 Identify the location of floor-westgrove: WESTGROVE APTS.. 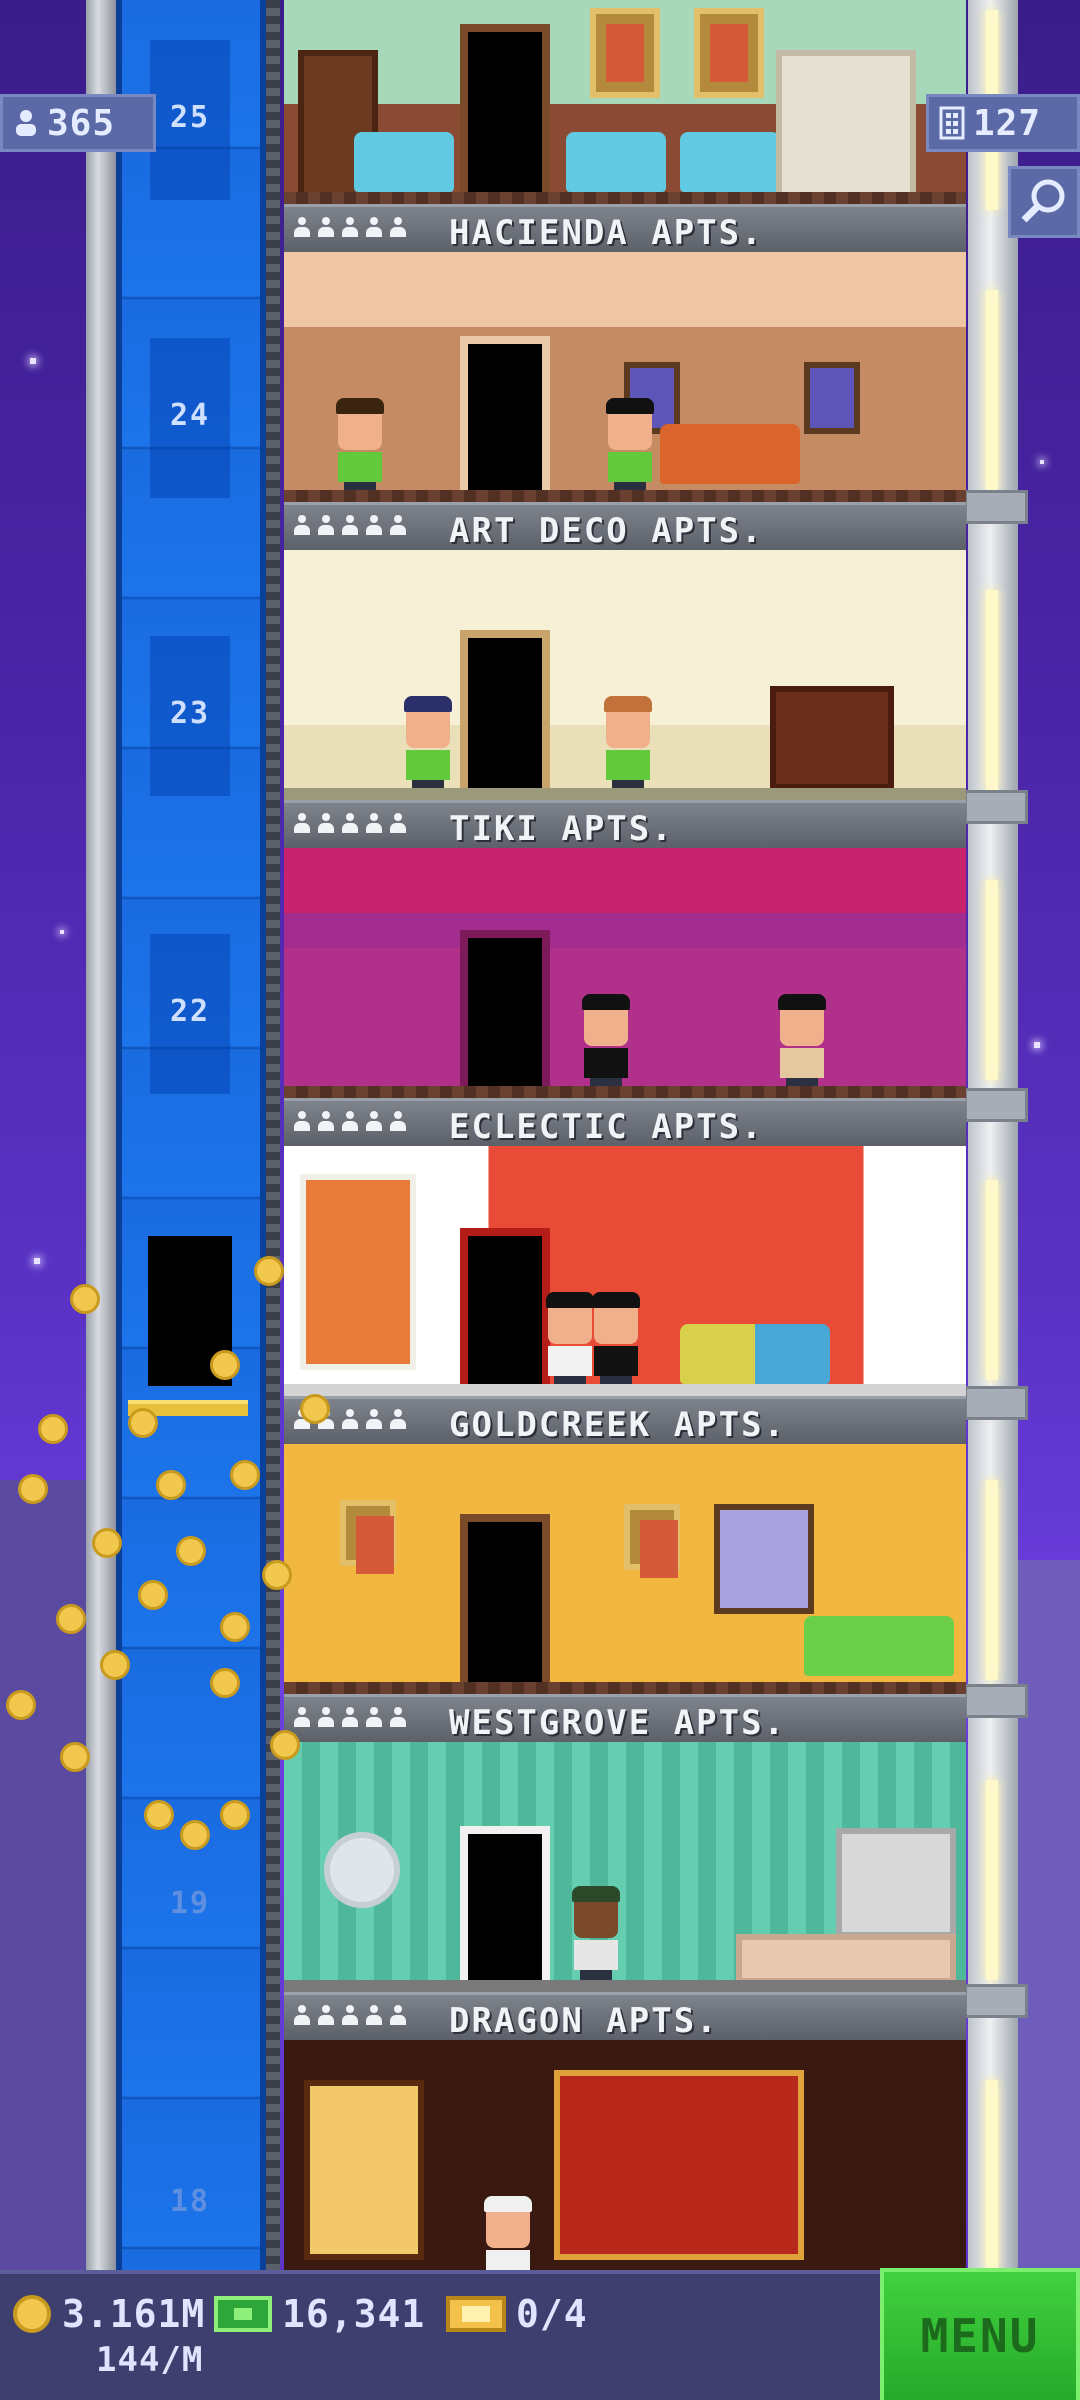
(625, 1593).